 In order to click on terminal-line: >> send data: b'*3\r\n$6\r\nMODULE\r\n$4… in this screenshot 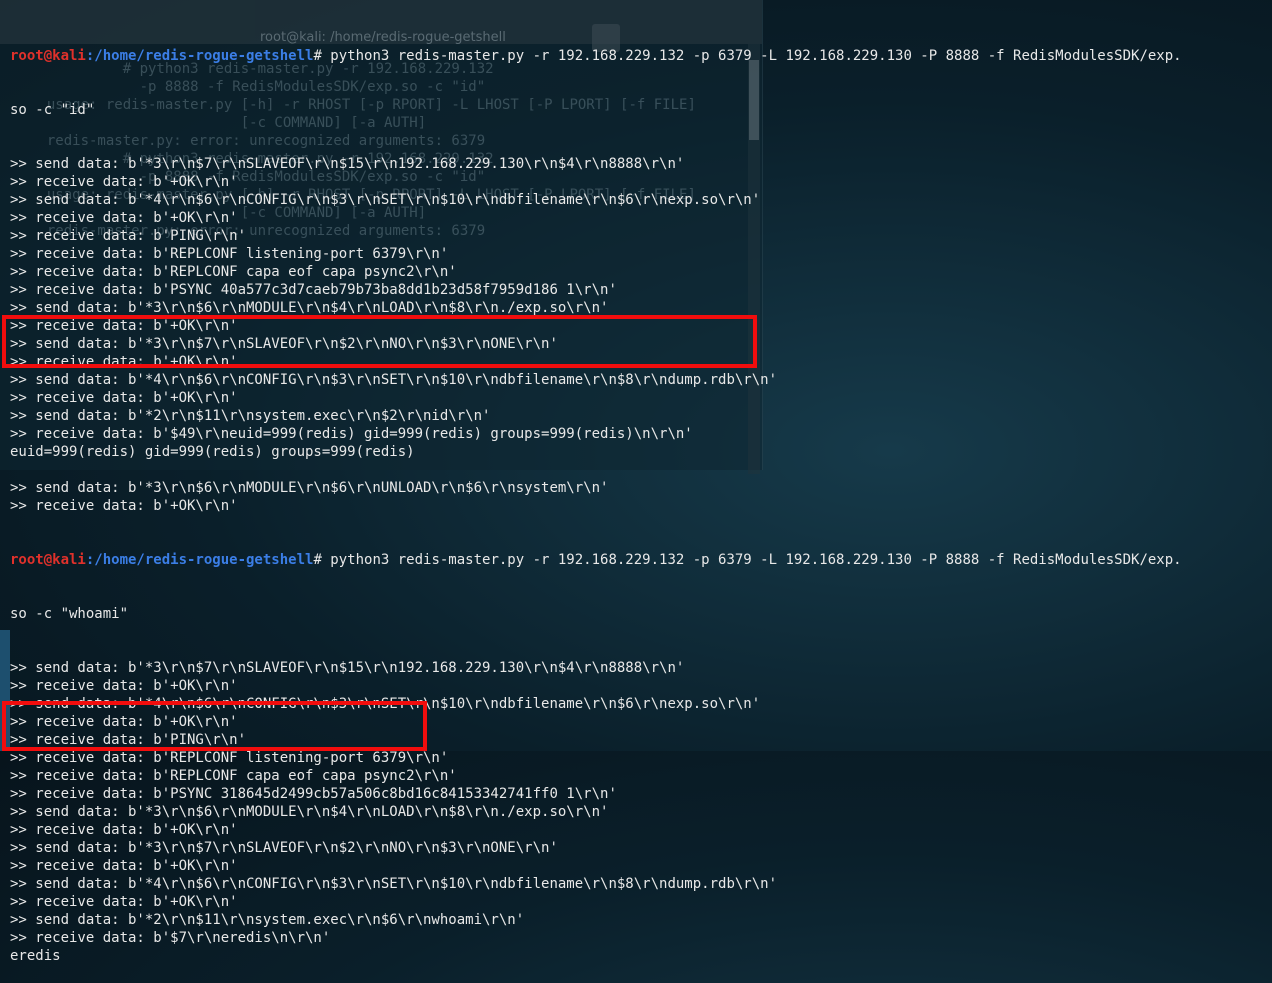, I will do `click(309, 812)`.